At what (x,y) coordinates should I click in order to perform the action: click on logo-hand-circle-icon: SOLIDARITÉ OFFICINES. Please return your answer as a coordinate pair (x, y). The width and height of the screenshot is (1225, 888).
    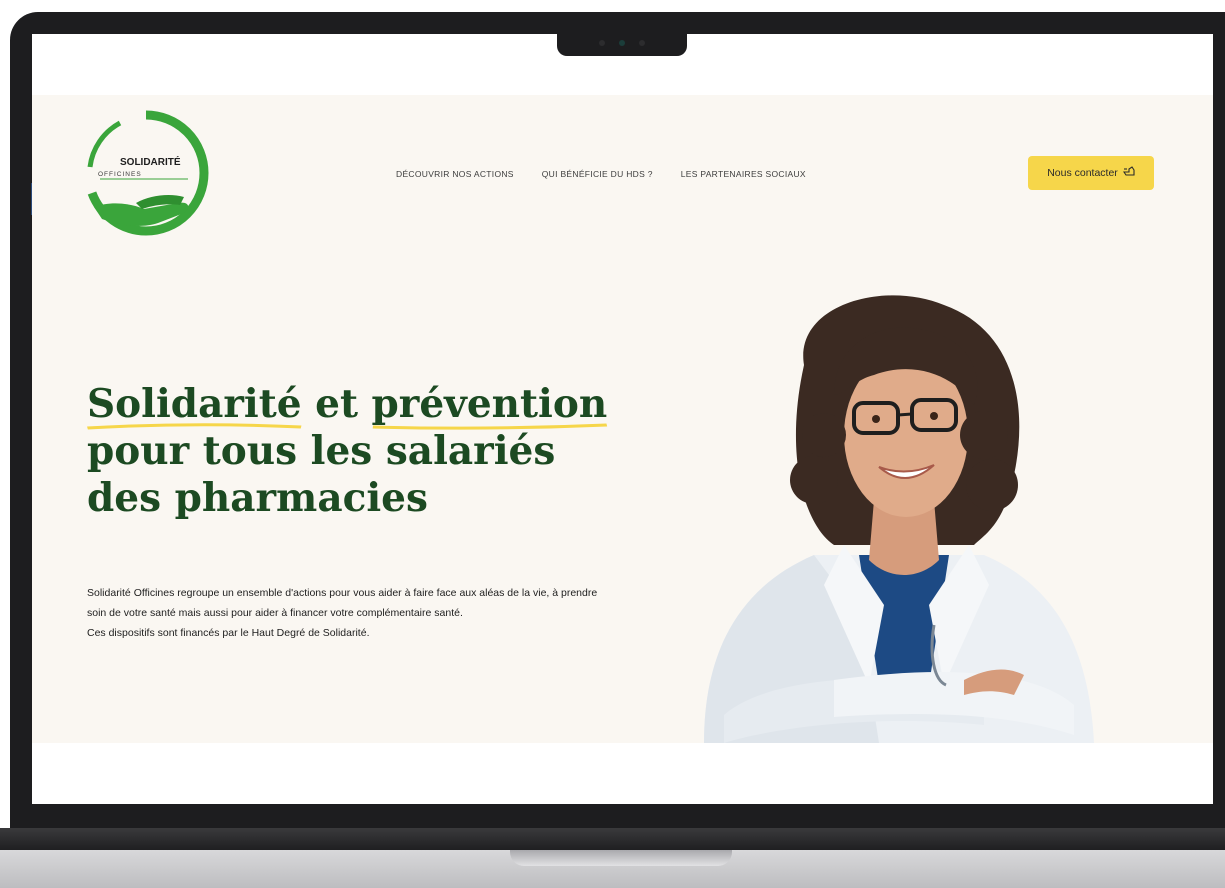
    Looking at the image, I should click on (148, 173).